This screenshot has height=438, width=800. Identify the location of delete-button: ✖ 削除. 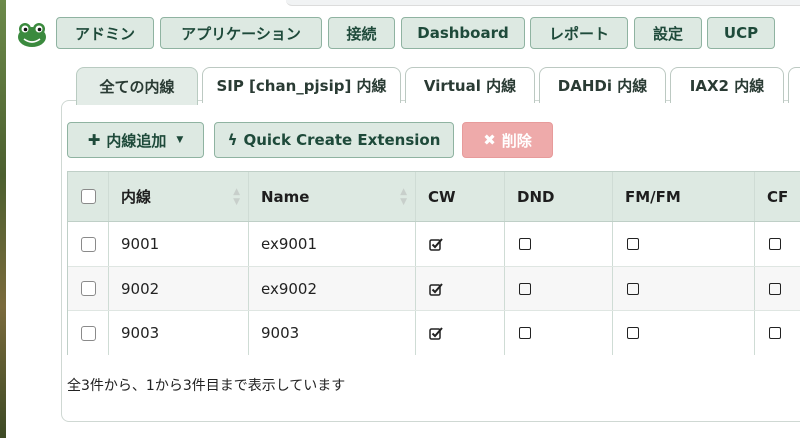
(507, 140).